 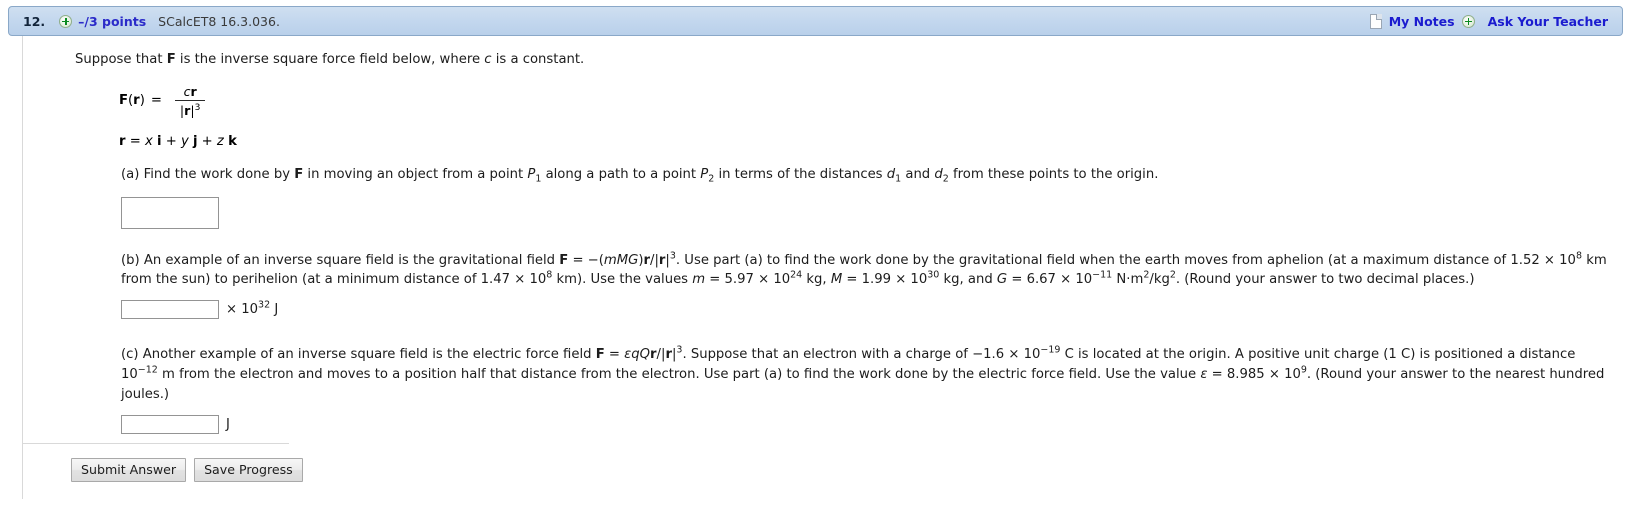 What do you see at coordinates (232, 141) in the screenshot?
I see `rdef-k: k` at bounding box center [232, 141].